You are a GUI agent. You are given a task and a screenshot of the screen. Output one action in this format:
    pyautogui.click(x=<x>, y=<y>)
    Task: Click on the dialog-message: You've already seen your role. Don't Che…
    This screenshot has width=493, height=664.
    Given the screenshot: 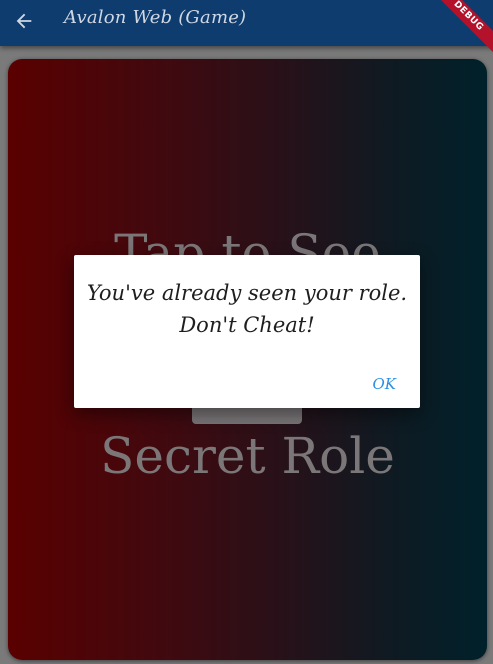 What is the action you would take?
    pyautogui.click(x=247, y=309)
    